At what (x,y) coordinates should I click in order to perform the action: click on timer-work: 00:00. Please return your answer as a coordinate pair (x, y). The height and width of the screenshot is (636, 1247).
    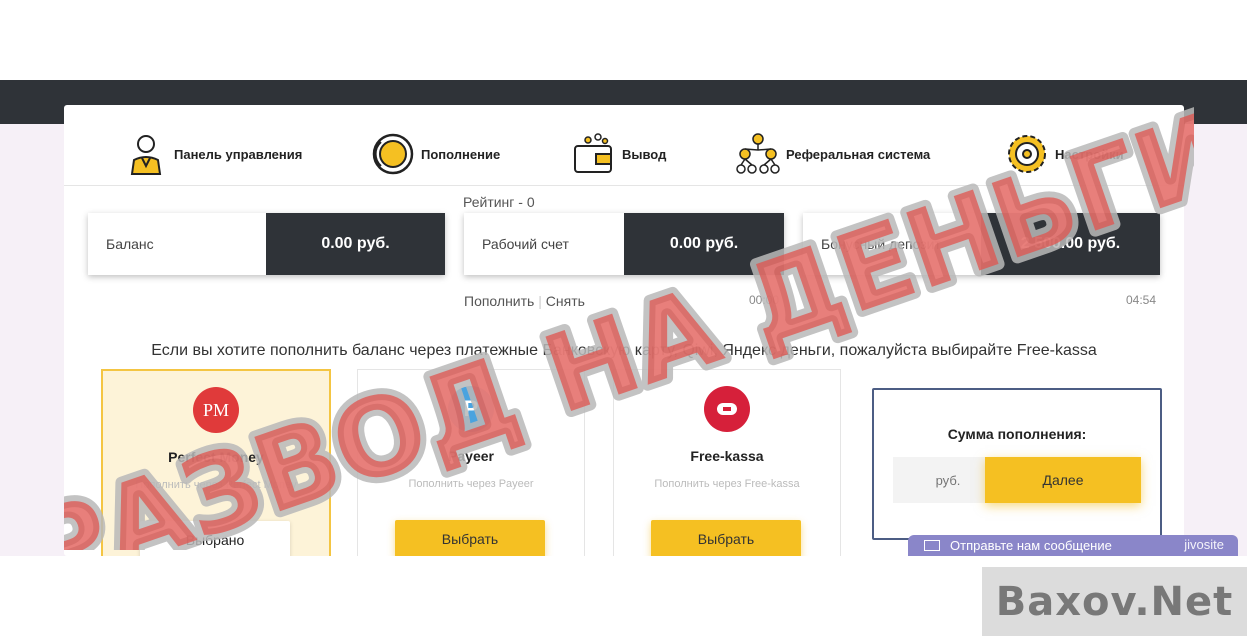
    Looking at the image, I should click on (764, 300).